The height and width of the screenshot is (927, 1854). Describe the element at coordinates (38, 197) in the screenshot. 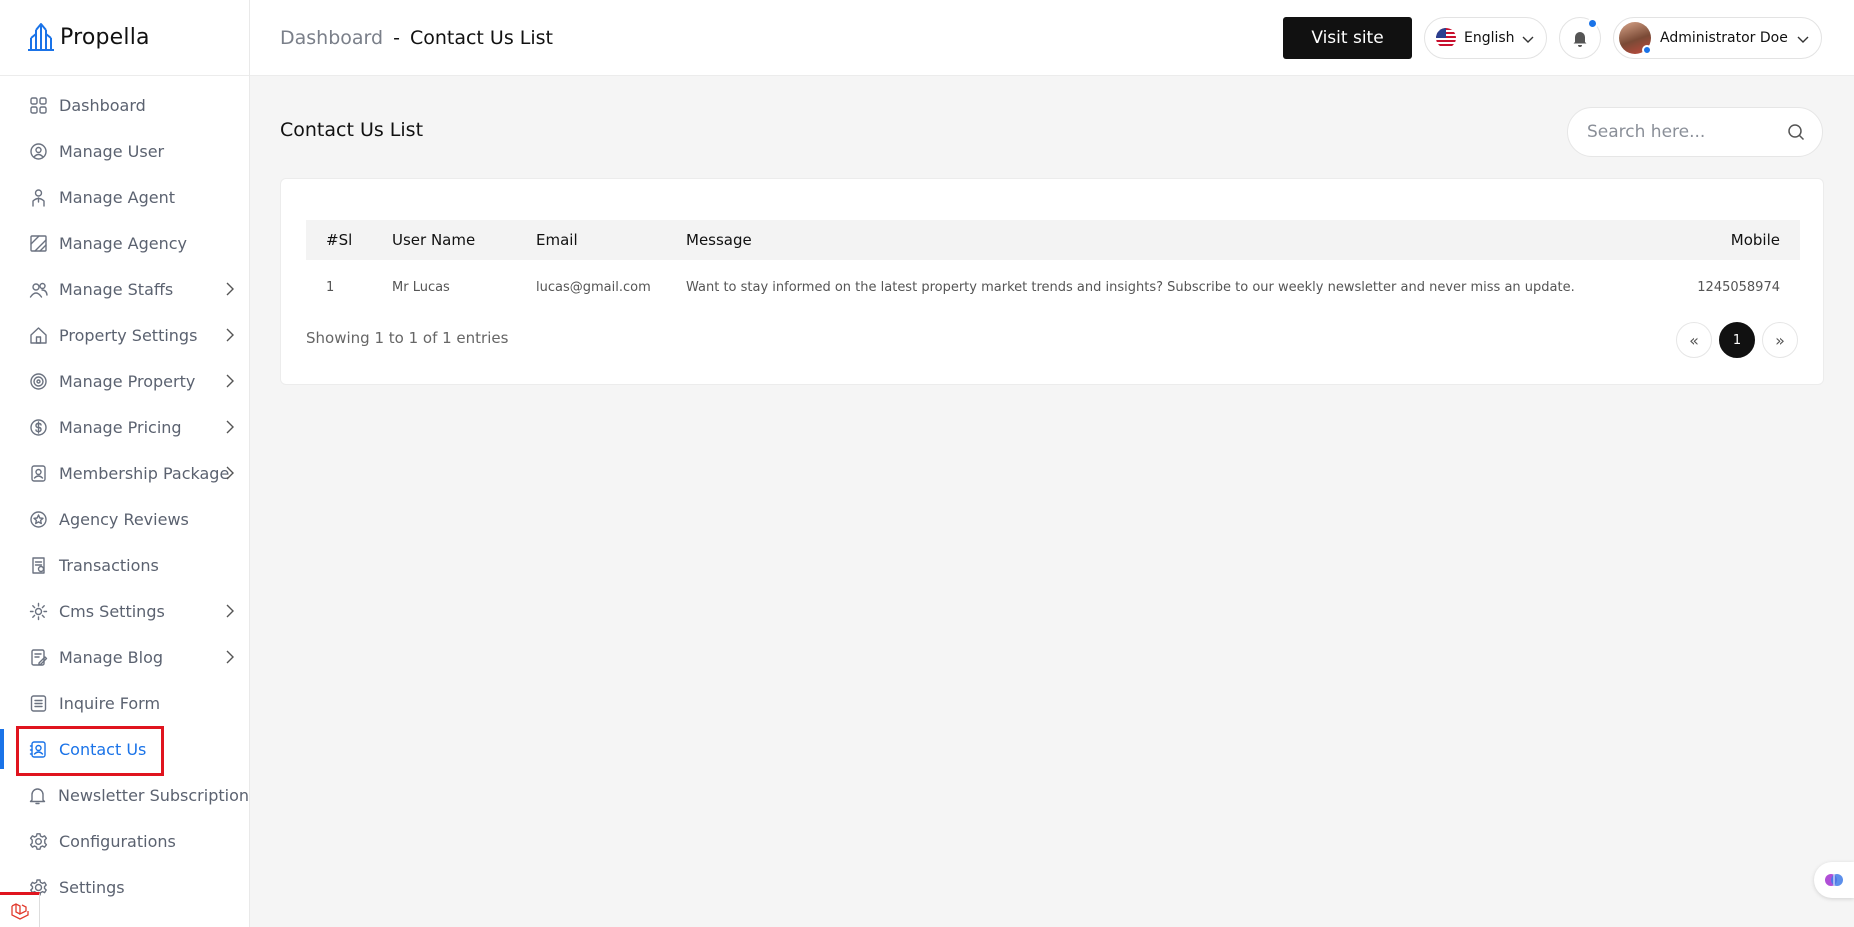

I see `agent-icon` at that location.